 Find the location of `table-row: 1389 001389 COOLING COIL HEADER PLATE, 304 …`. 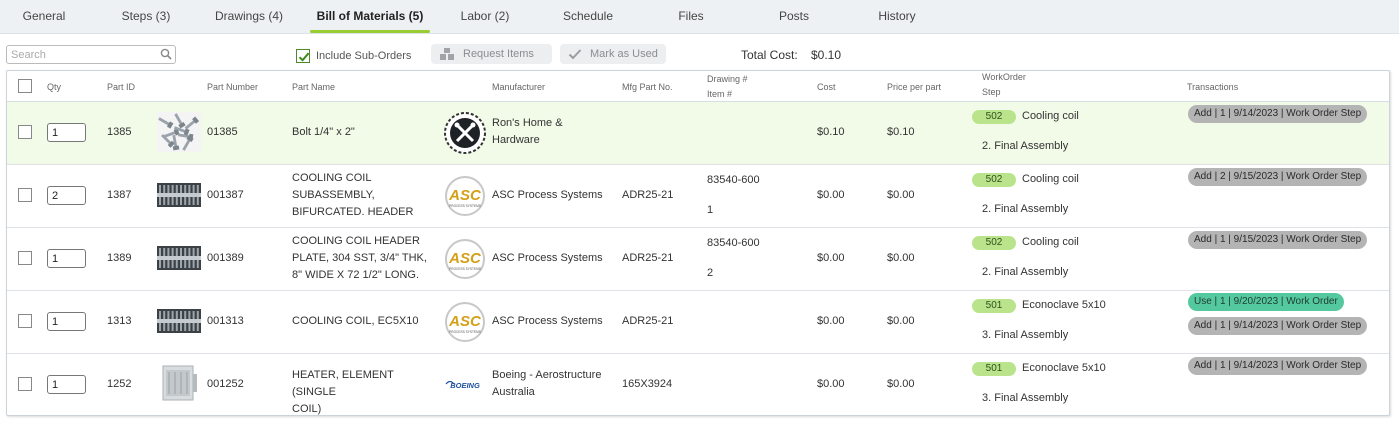

table-row: 1389 001389 COOLING COIL HEADER PLATE, 304 … is located at coordinates (698, 259).